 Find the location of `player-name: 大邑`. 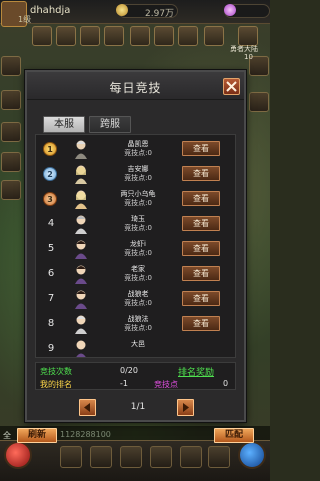

player-name: 大邑 is located at coordinates (138, 344).